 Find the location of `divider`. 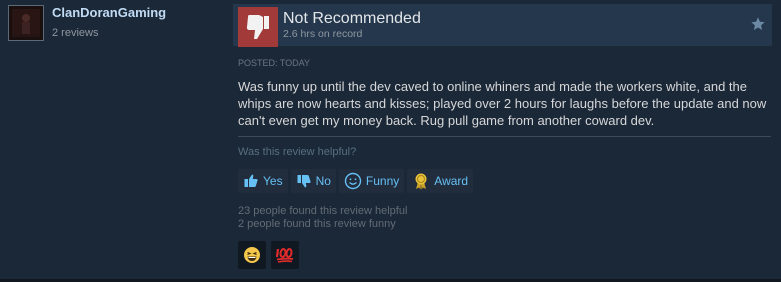

divider is located at coordinates (504, 136).